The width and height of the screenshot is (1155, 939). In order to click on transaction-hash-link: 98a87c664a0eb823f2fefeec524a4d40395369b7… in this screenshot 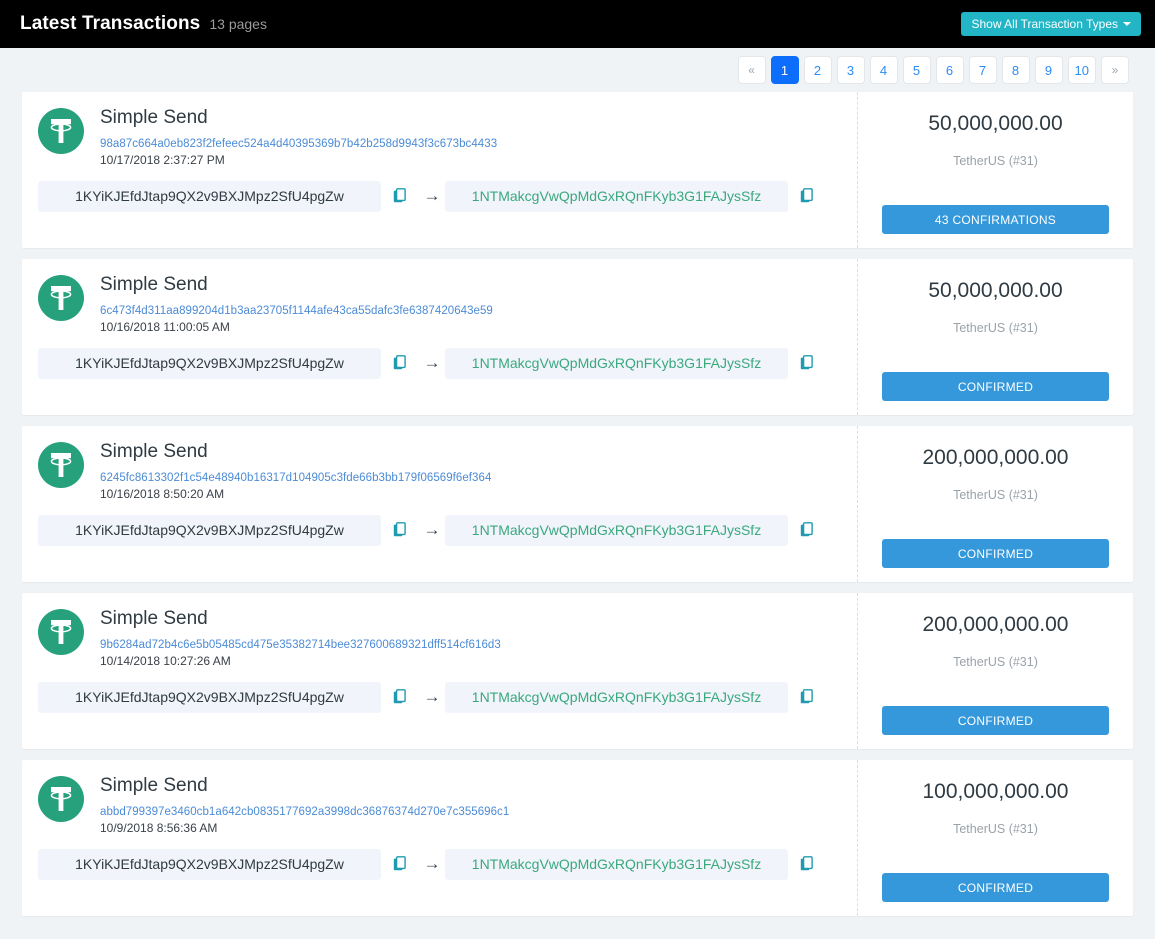, I will do `click(298, 144)`.